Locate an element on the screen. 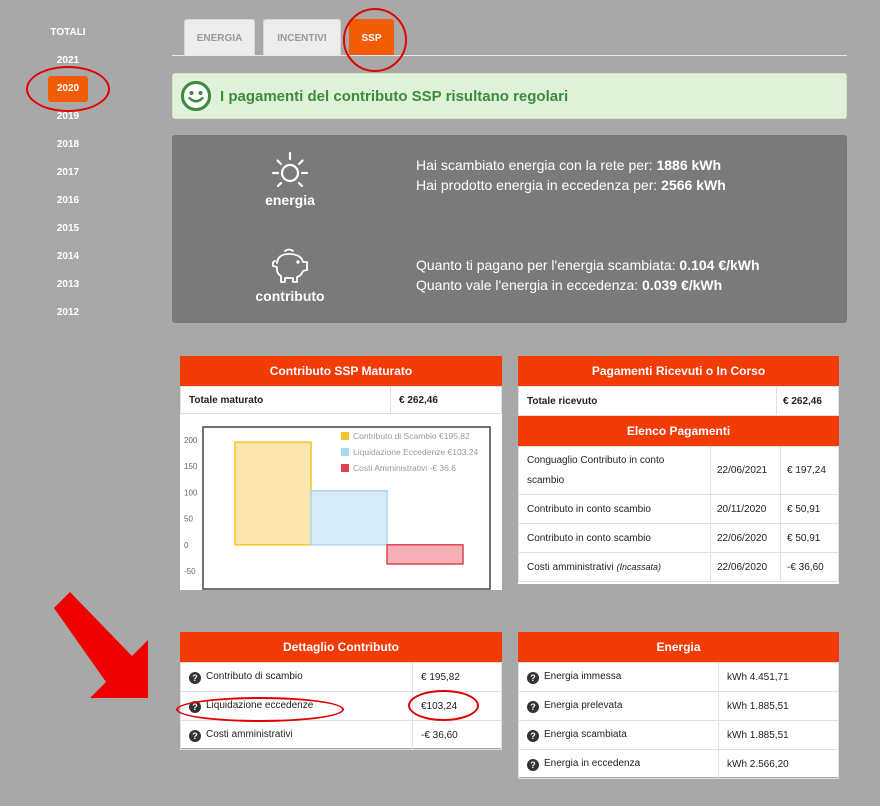 This screenshot has width=880, height=806. energia-label: ? Energia prelevata is located at coordinates (618, 706).